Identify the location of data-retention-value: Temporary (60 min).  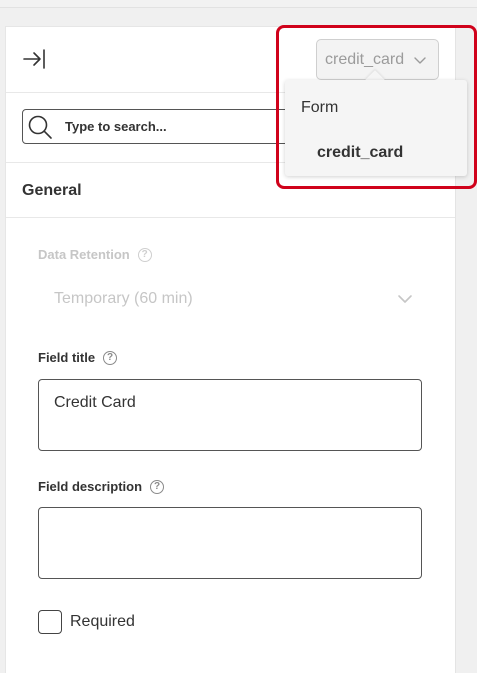
(123, 298).